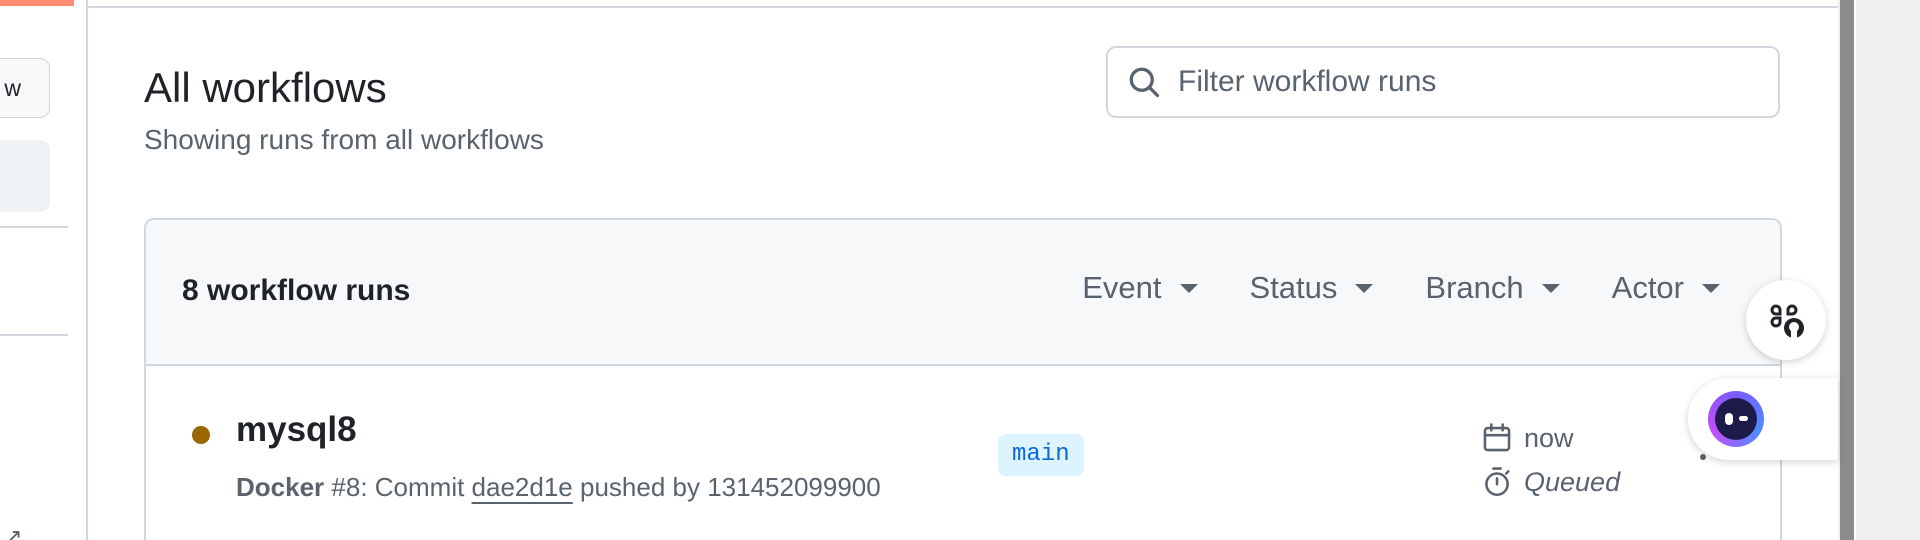  I want to click on runs-filters: Event Status Branch Actor, so click(1401, 288).